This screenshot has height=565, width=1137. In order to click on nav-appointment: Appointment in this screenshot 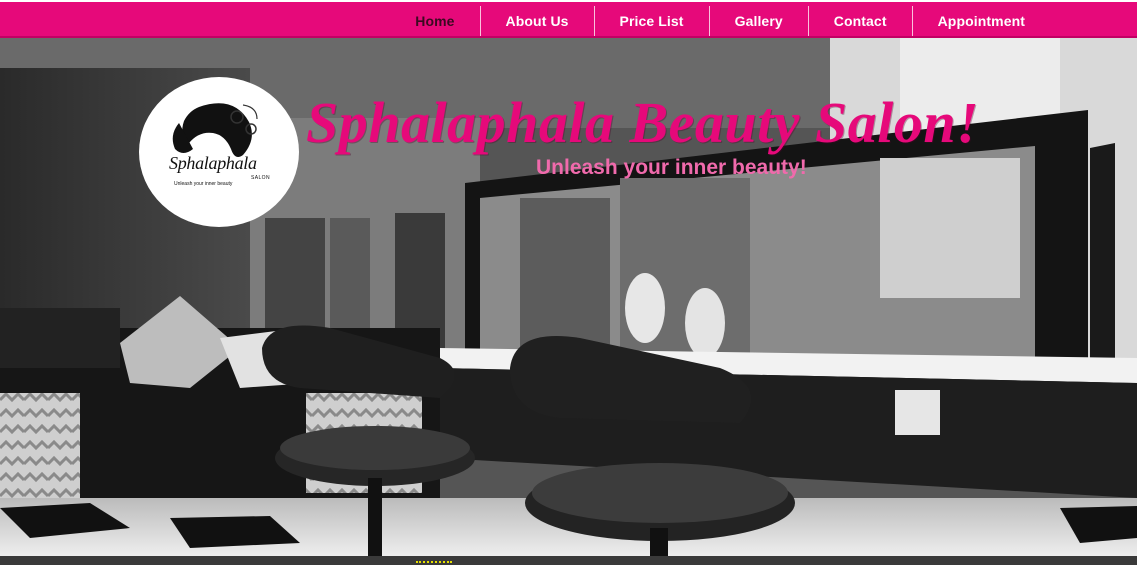, I will do `click(980, 21)`.